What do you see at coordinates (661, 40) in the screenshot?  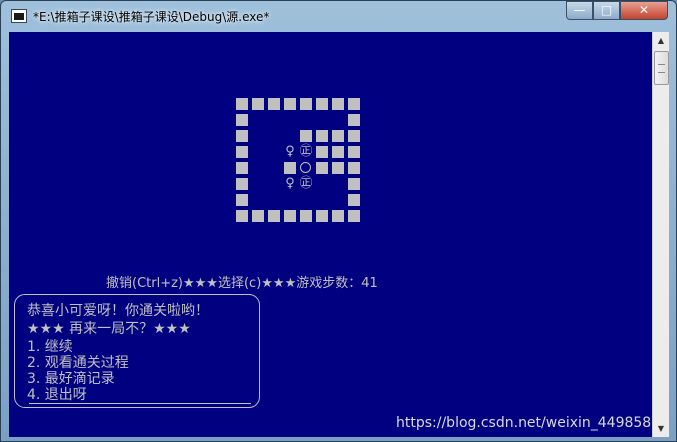 I see `scroll-up-icon: ▲` at bounding box center [661, 40].